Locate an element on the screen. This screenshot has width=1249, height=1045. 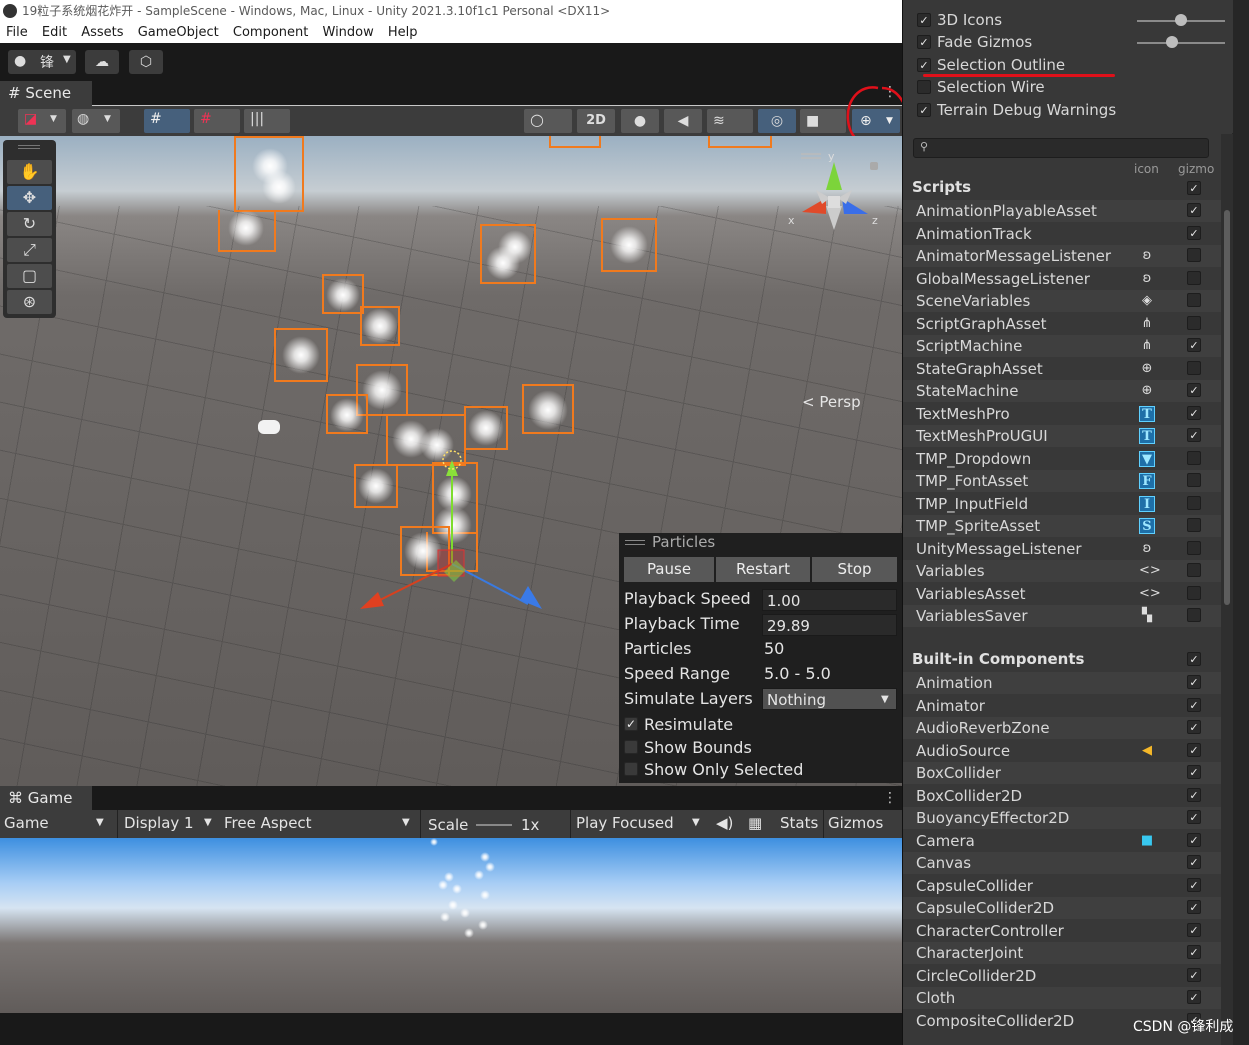
aspect-dropdown: Free Aspect ▼ is located at coordinates (320, 823).